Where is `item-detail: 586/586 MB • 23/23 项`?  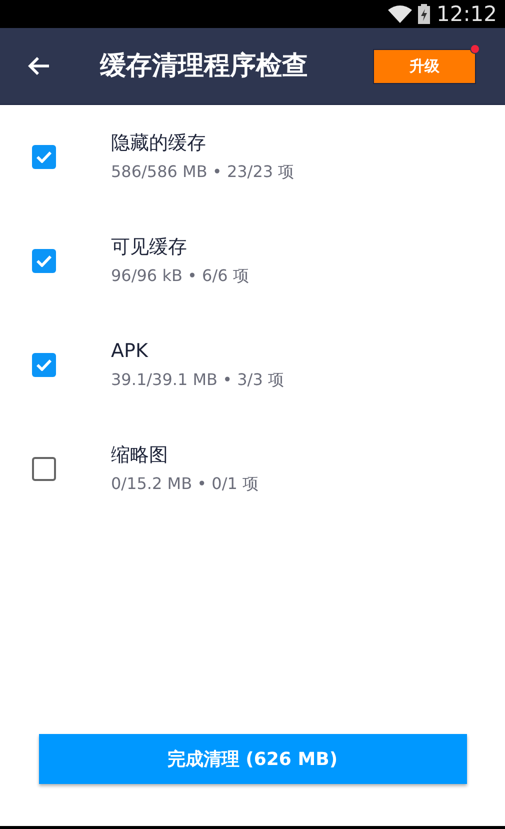 item-detail: 586/586 MB • 23/23 项 is located at coordinates (202, 172).